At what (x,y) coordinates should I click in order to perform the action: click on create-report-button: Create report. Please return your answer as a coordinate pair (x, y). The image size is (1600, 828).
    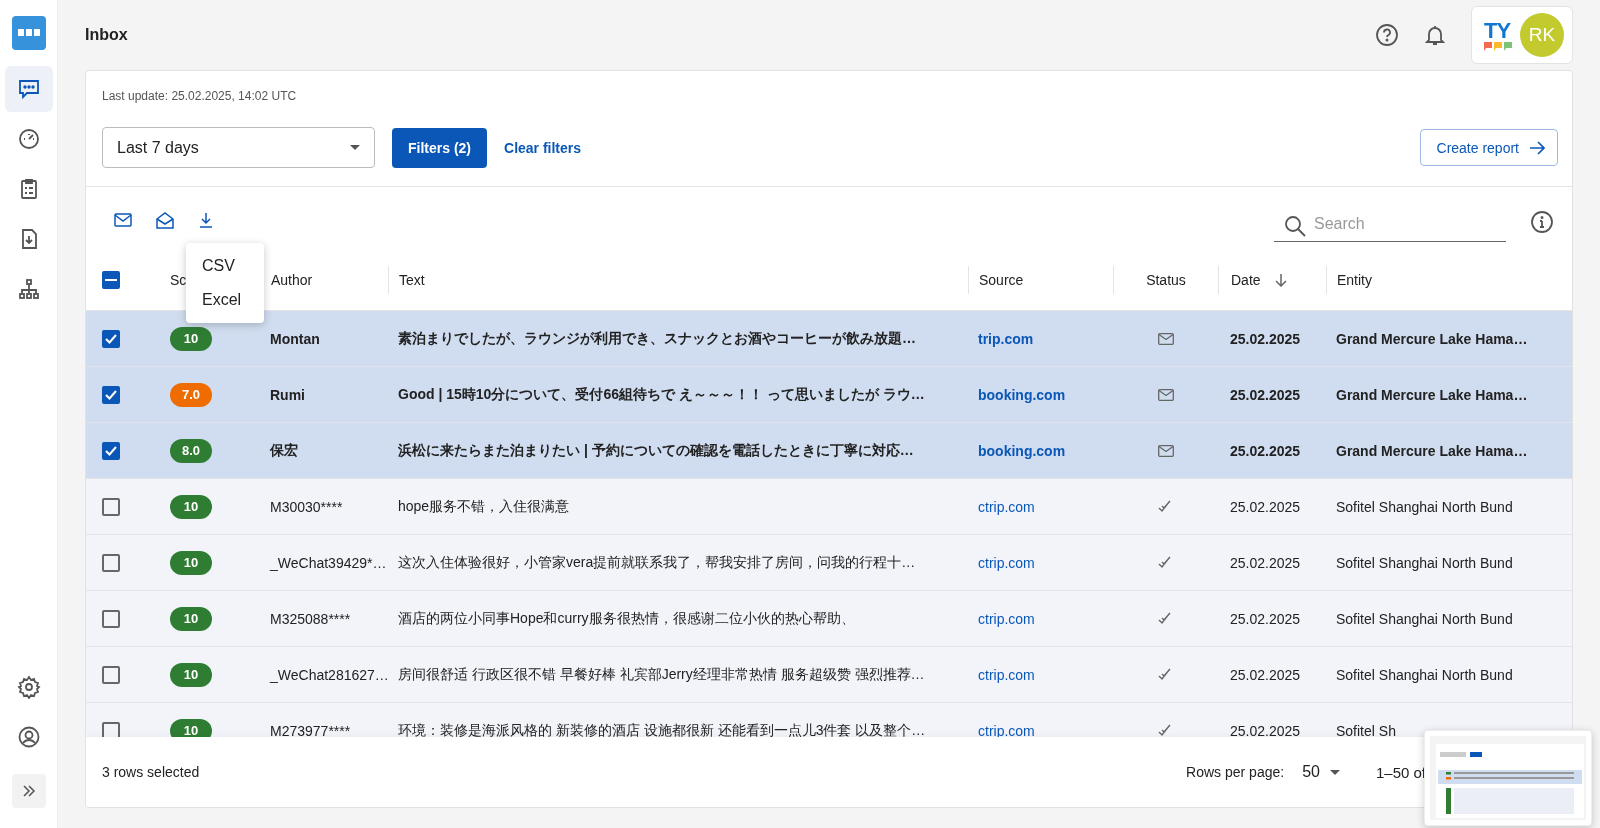
    Looking at the image, I should click on (1488, 147).